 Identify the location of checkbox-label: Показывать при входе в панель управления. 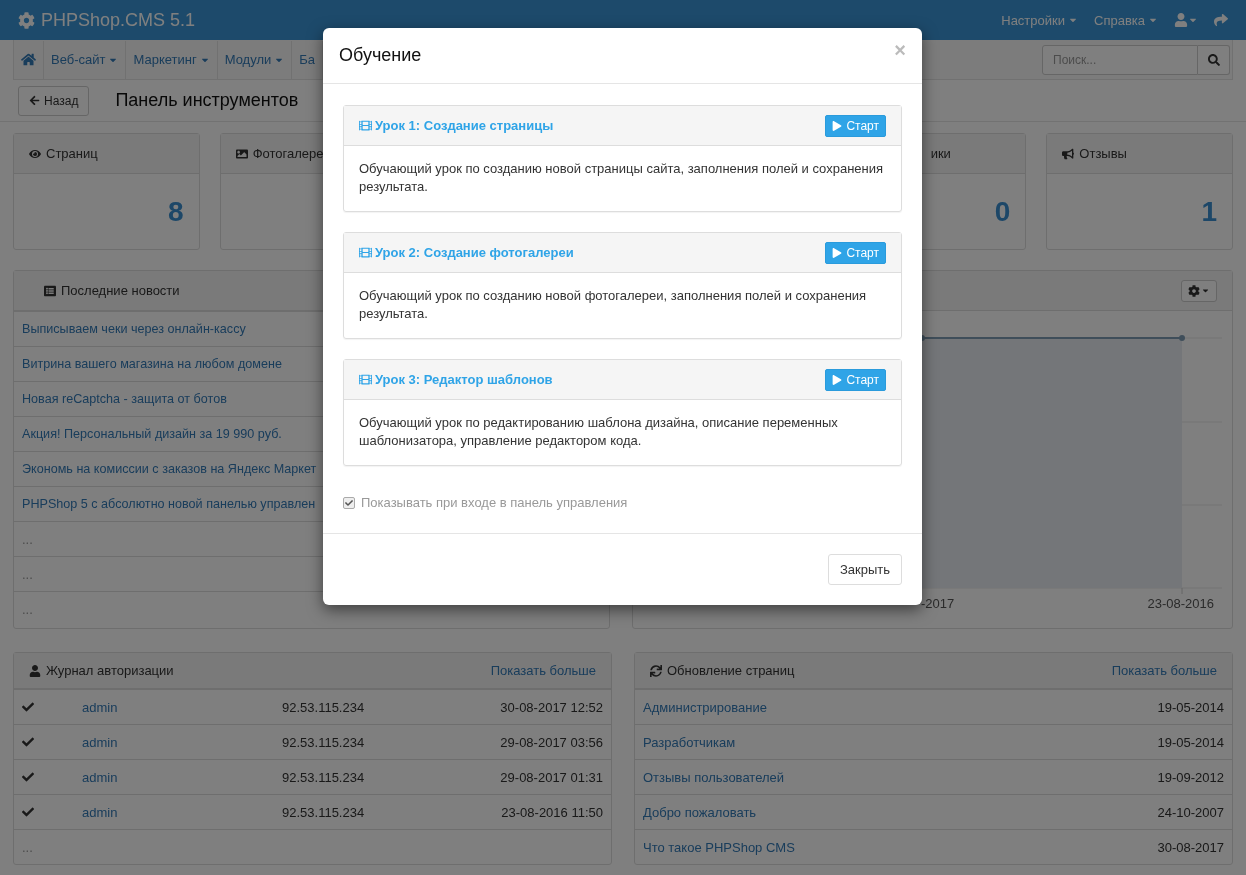
(494, 502).